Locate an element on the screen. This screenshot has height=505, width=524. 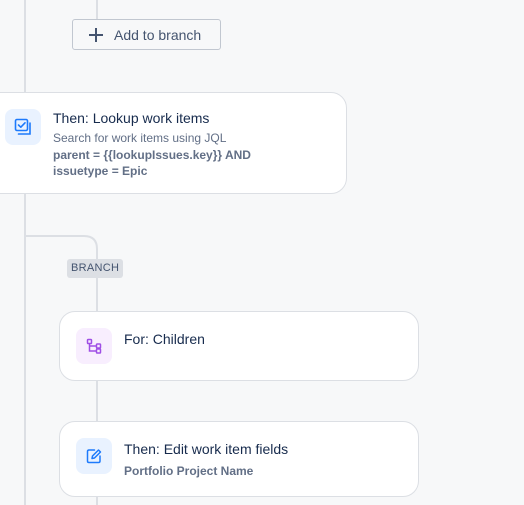
branch-connector-bottom is located at coordinates (97, 500).